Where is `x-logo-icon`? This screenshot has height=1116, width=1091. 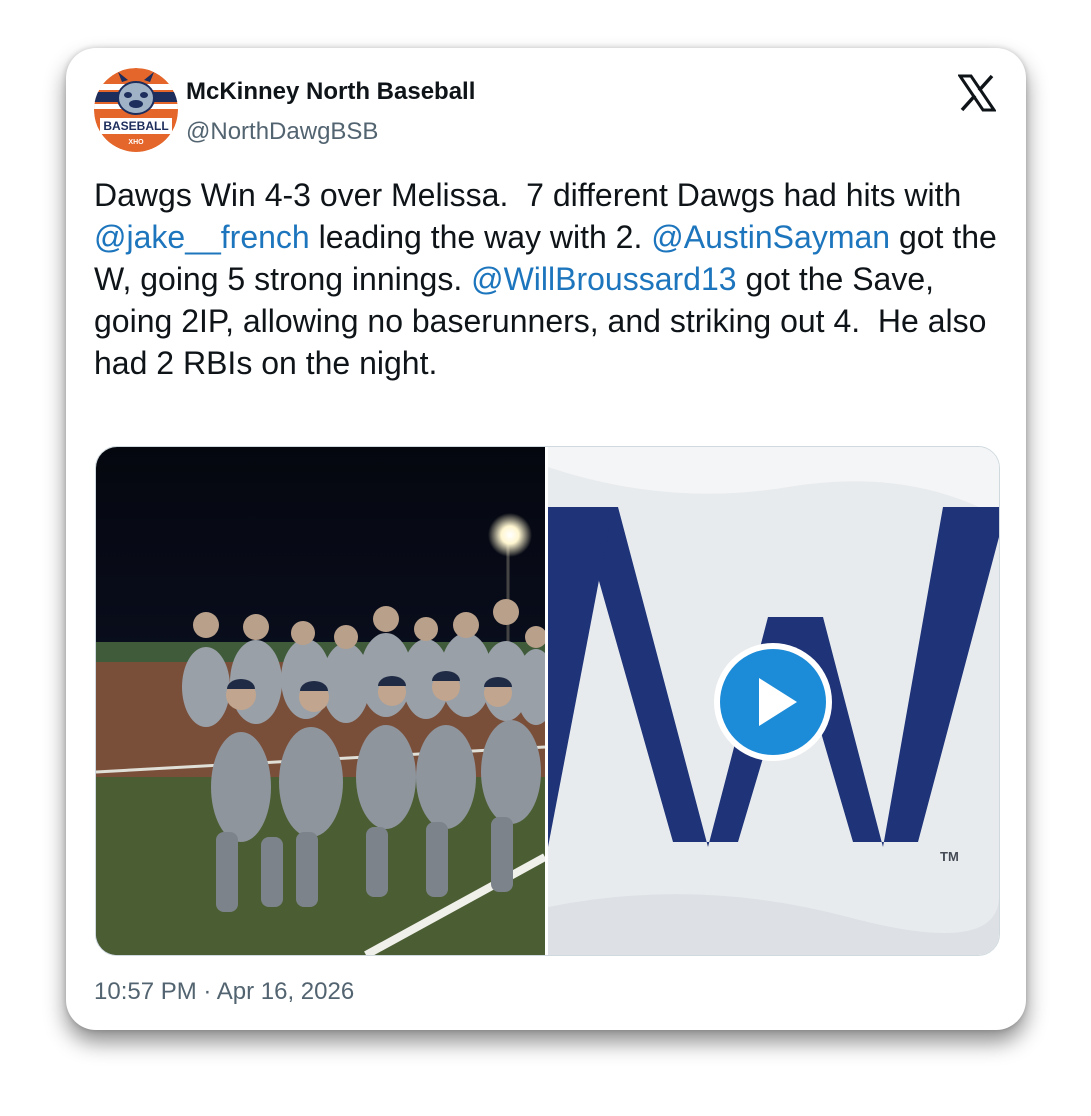 x-logo-icon is located at coordinates (977, 93).